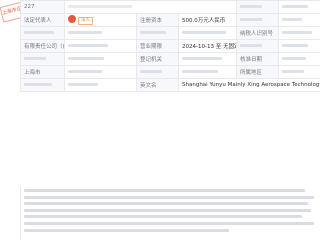 The width and height of the screenshot is (320, 240). What do you see at coordinates (72, 19) in the screenshot?
I see `avatar` at bounding box center [72, 19].